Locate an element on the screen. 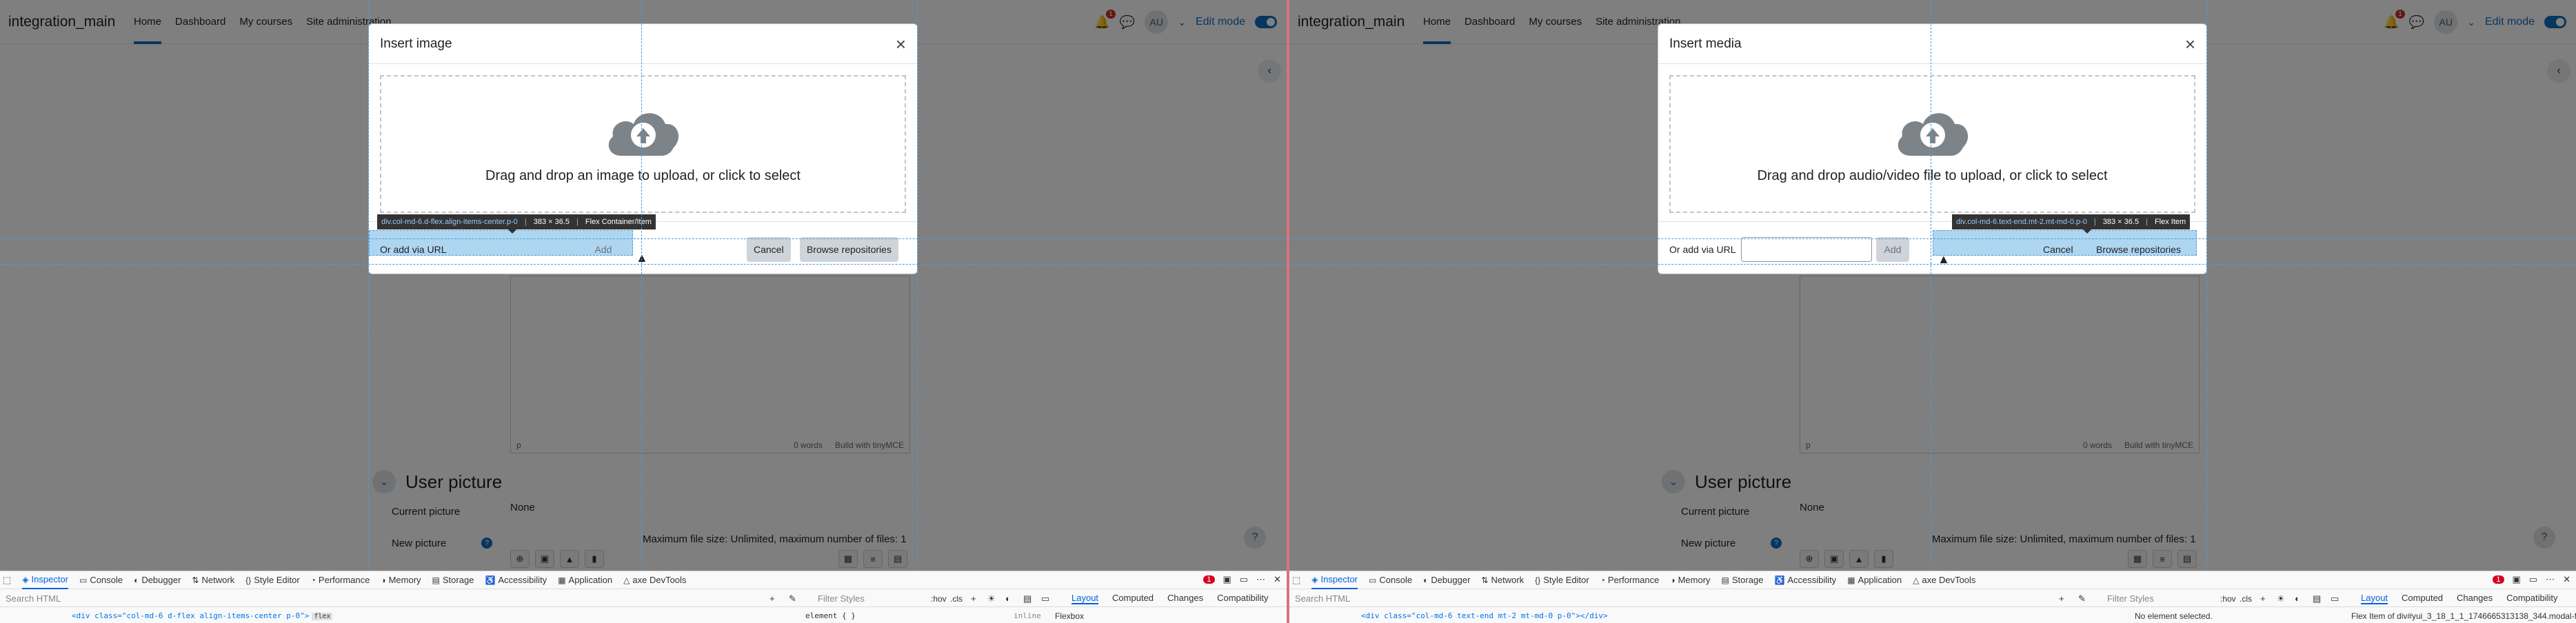  modal-header: Insert media × is located at coordinates (1932, 44).